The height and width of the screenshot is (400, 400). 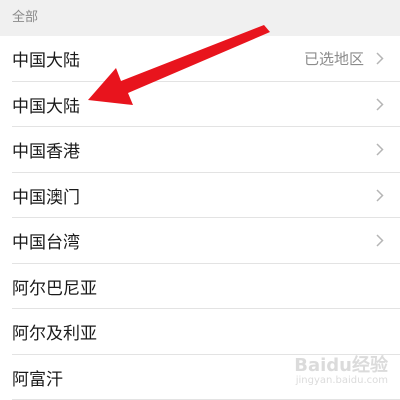 I want to click on baidu-jingyan-watermark: Baidu经验 jingyan.baidu.com, so click(x=341, y=368).